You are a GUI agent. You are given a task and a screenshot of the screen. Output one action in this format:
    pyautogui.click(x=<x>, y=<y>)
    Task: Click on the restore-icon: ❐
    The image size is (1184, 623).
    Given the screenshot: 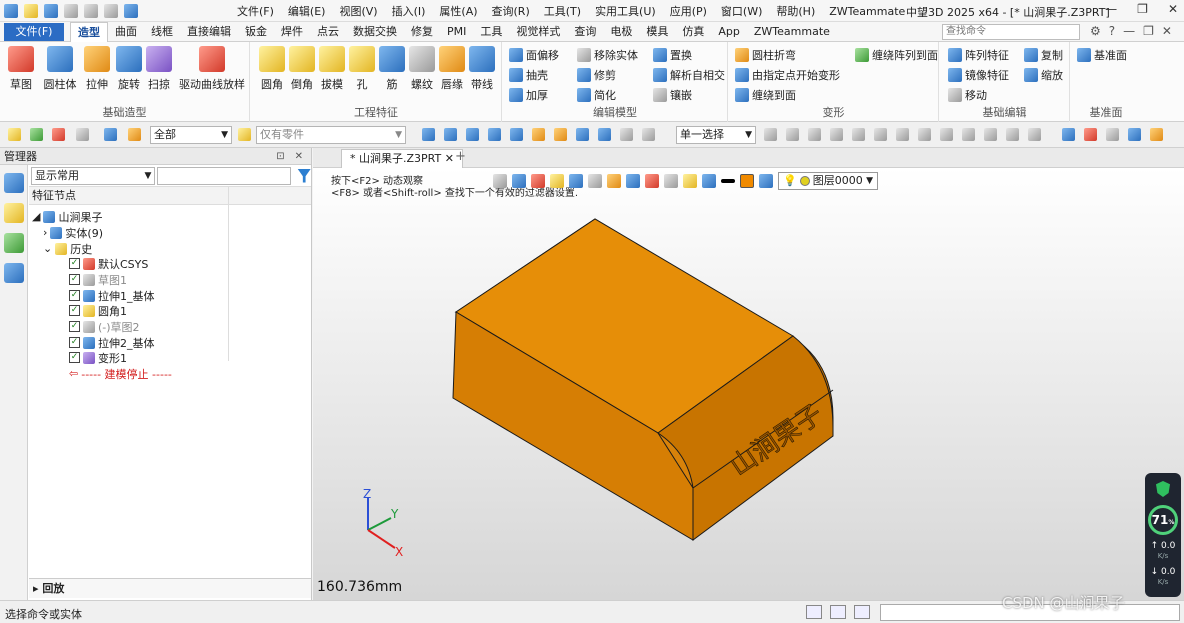 What is the action you would take?
    pyautogui.click(x=1142, y=9)
    